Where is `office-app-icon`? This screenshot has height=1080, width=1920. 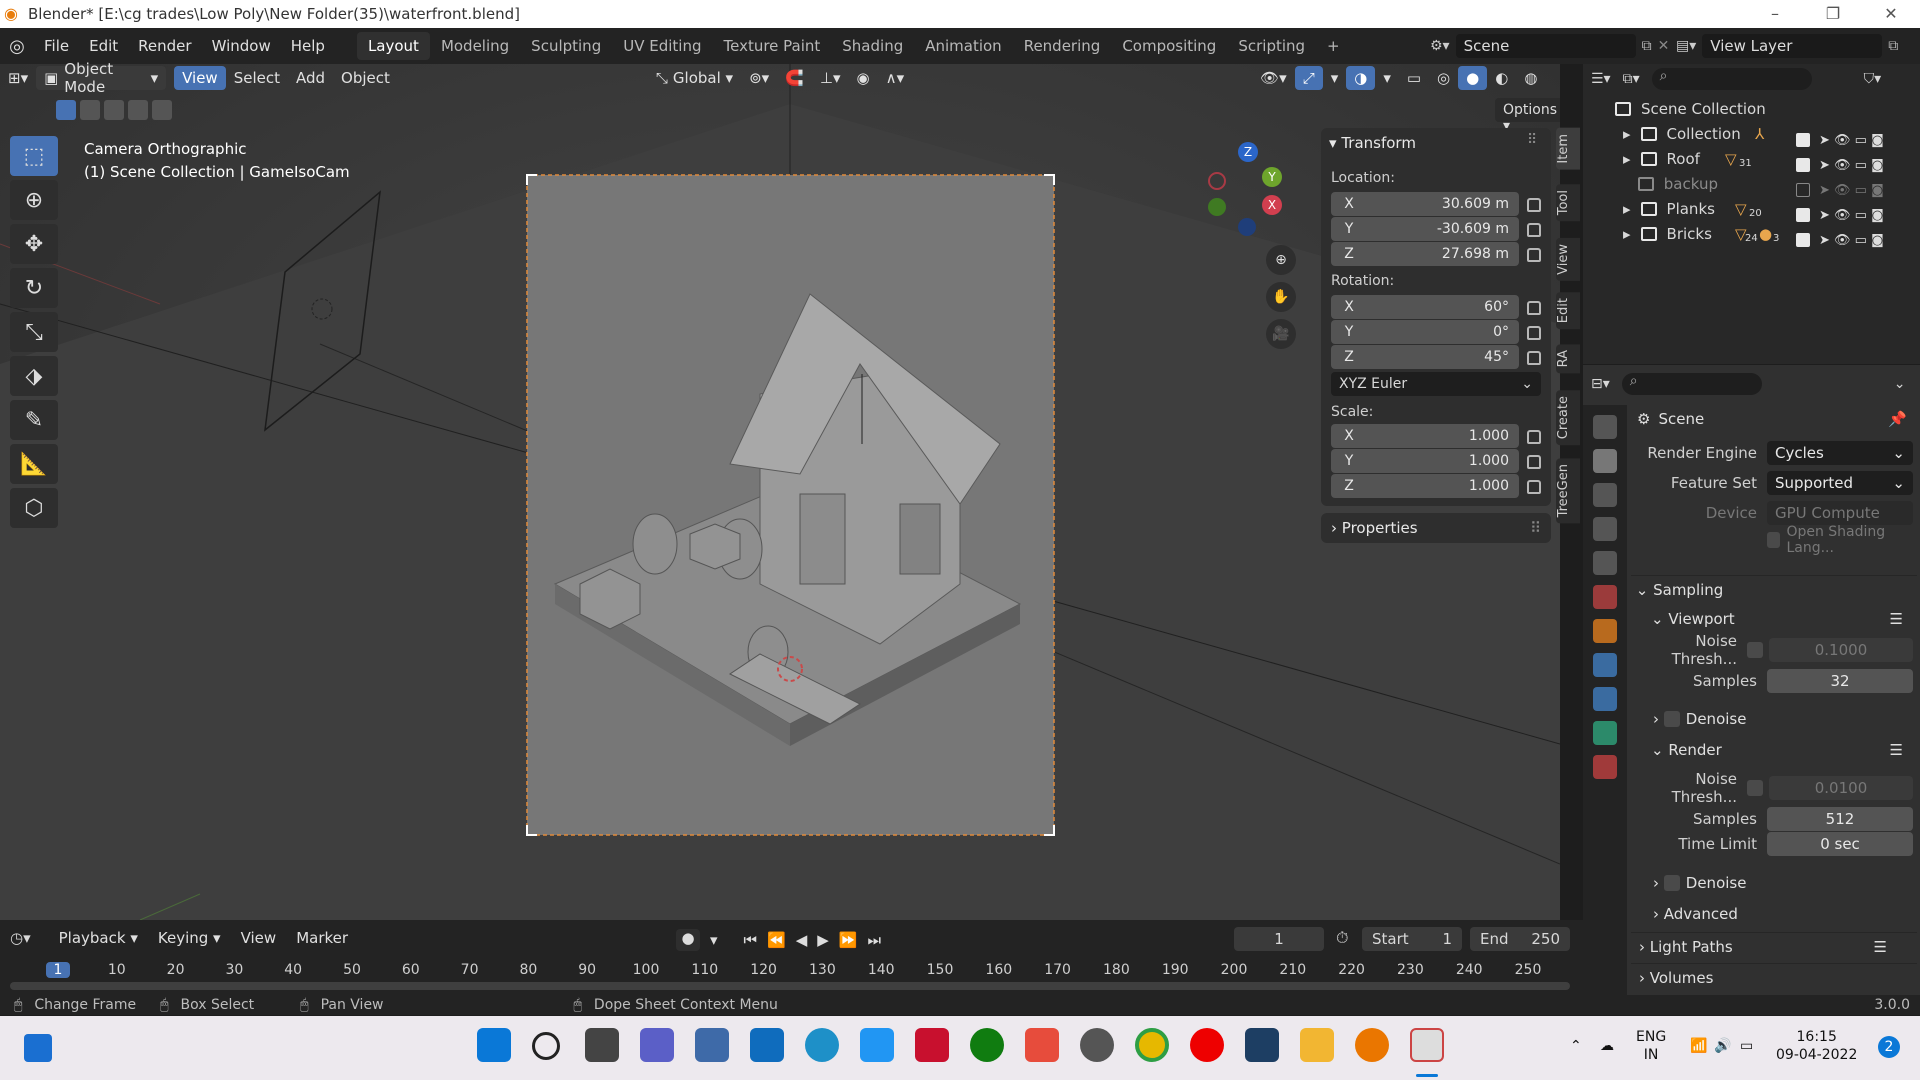 office-app-icon is located at coordinates (1042, 1045).